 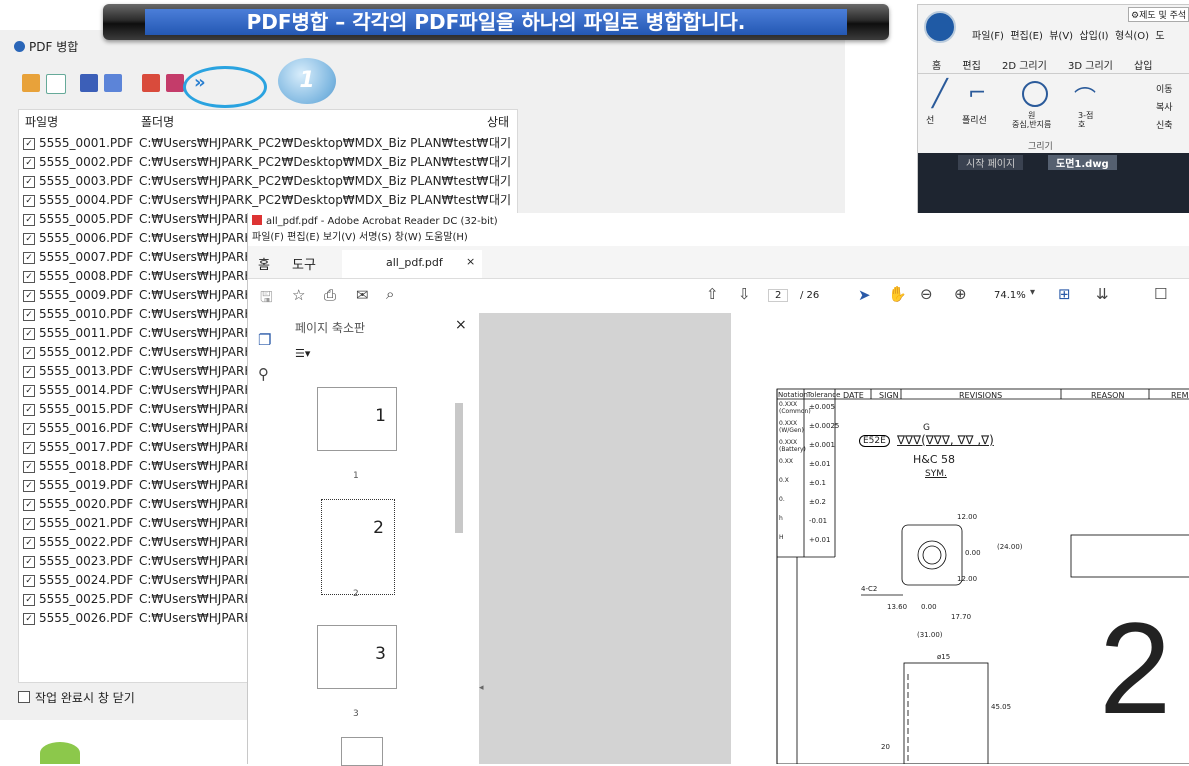 I want to click on line-tool-icon: ╱, so click(x=940, y=94).